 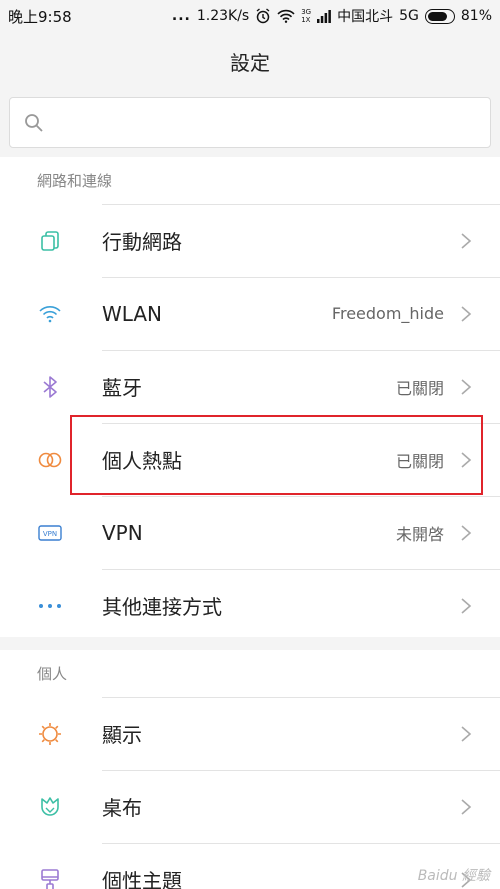 I want to click on bluetooth-icon, so click(x=50, y=387).